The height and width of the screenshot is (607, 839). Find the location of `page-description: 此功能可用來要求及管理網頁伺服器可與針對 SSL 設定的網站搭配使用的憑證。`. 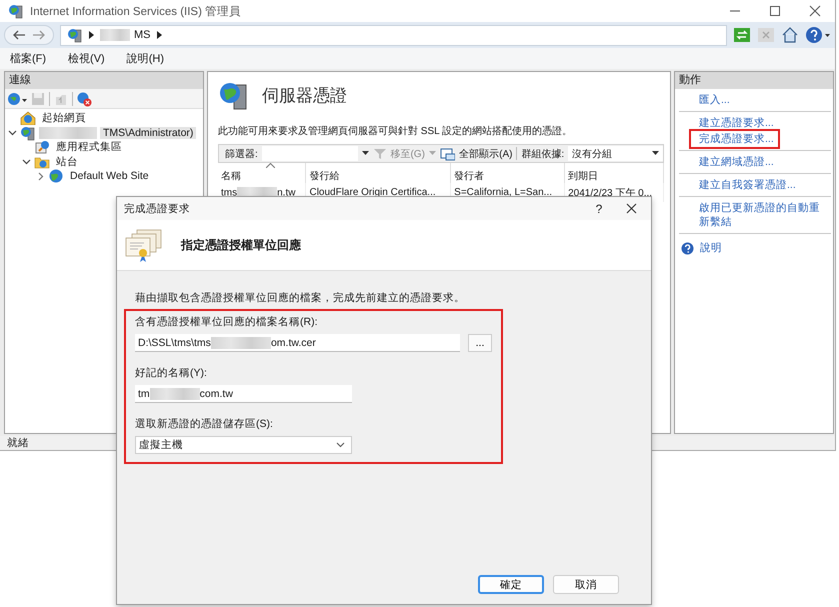

page-description: 此功能可用來要求及管理網頁伺服器可與針對 SSL 設定的網站搭配使用的憑證。 is located at coordinates (396, 131).